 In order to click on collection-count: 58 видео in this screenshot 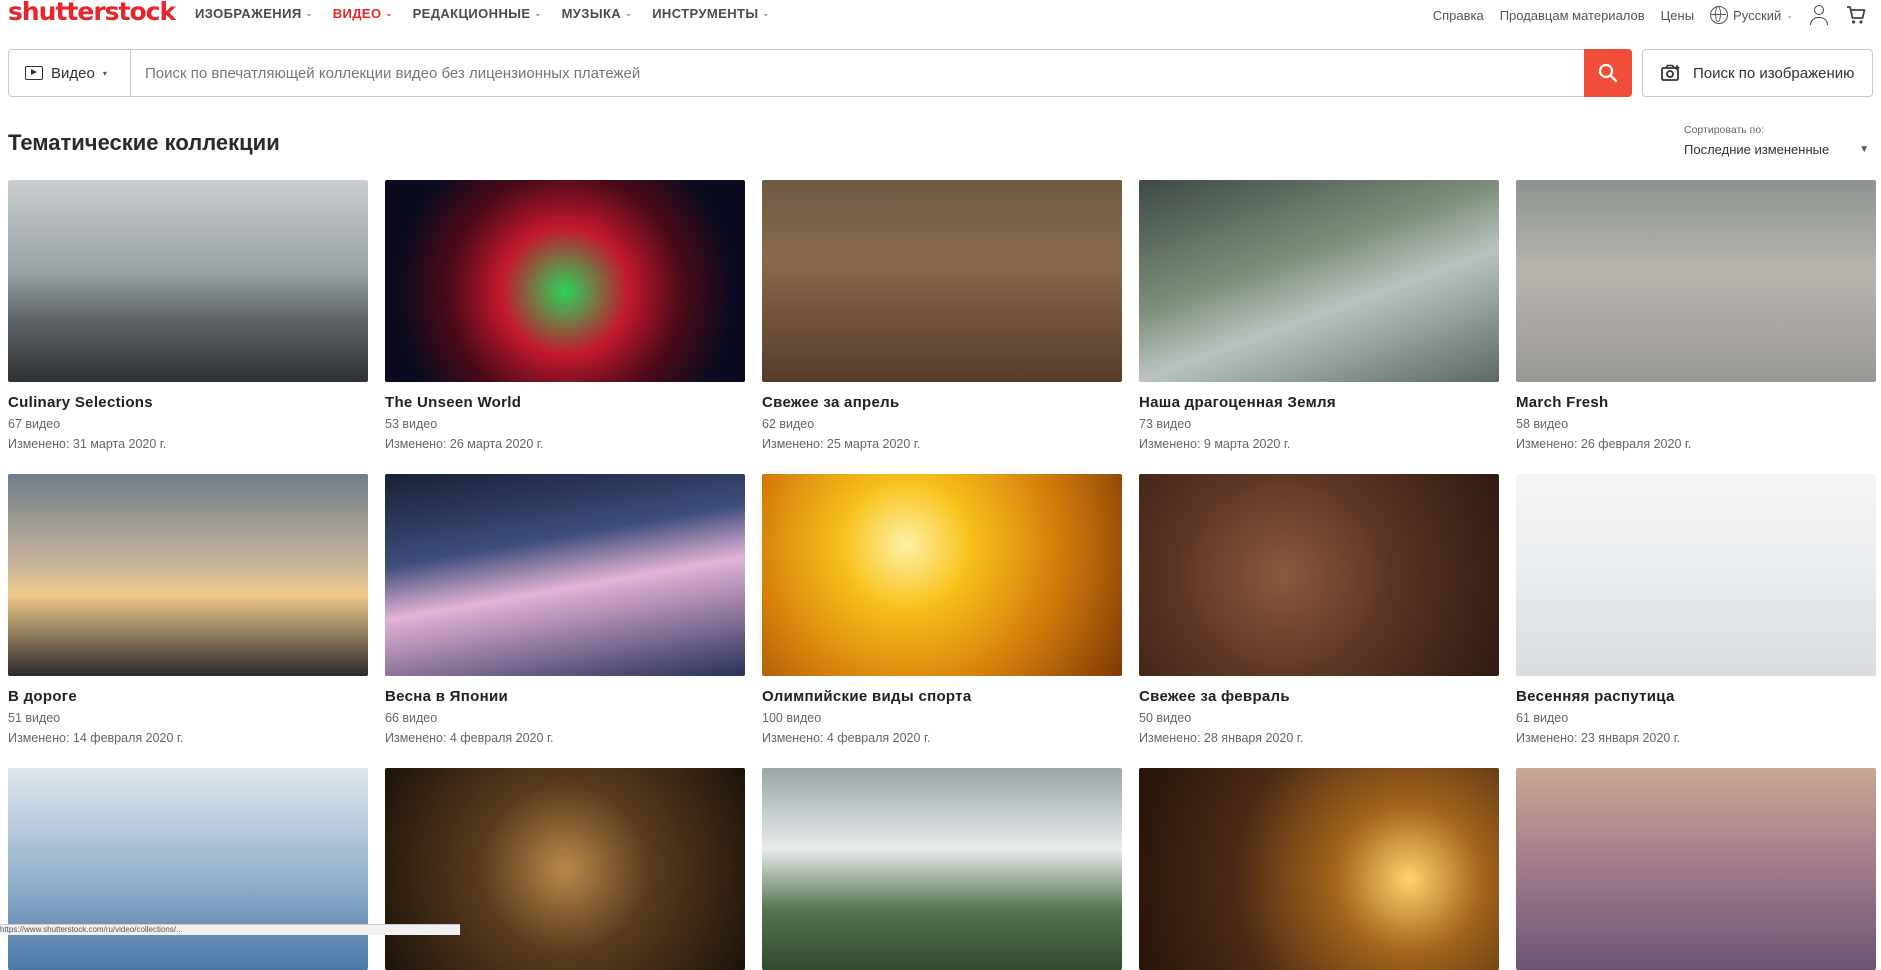, I will do `click(1542, 424)`.